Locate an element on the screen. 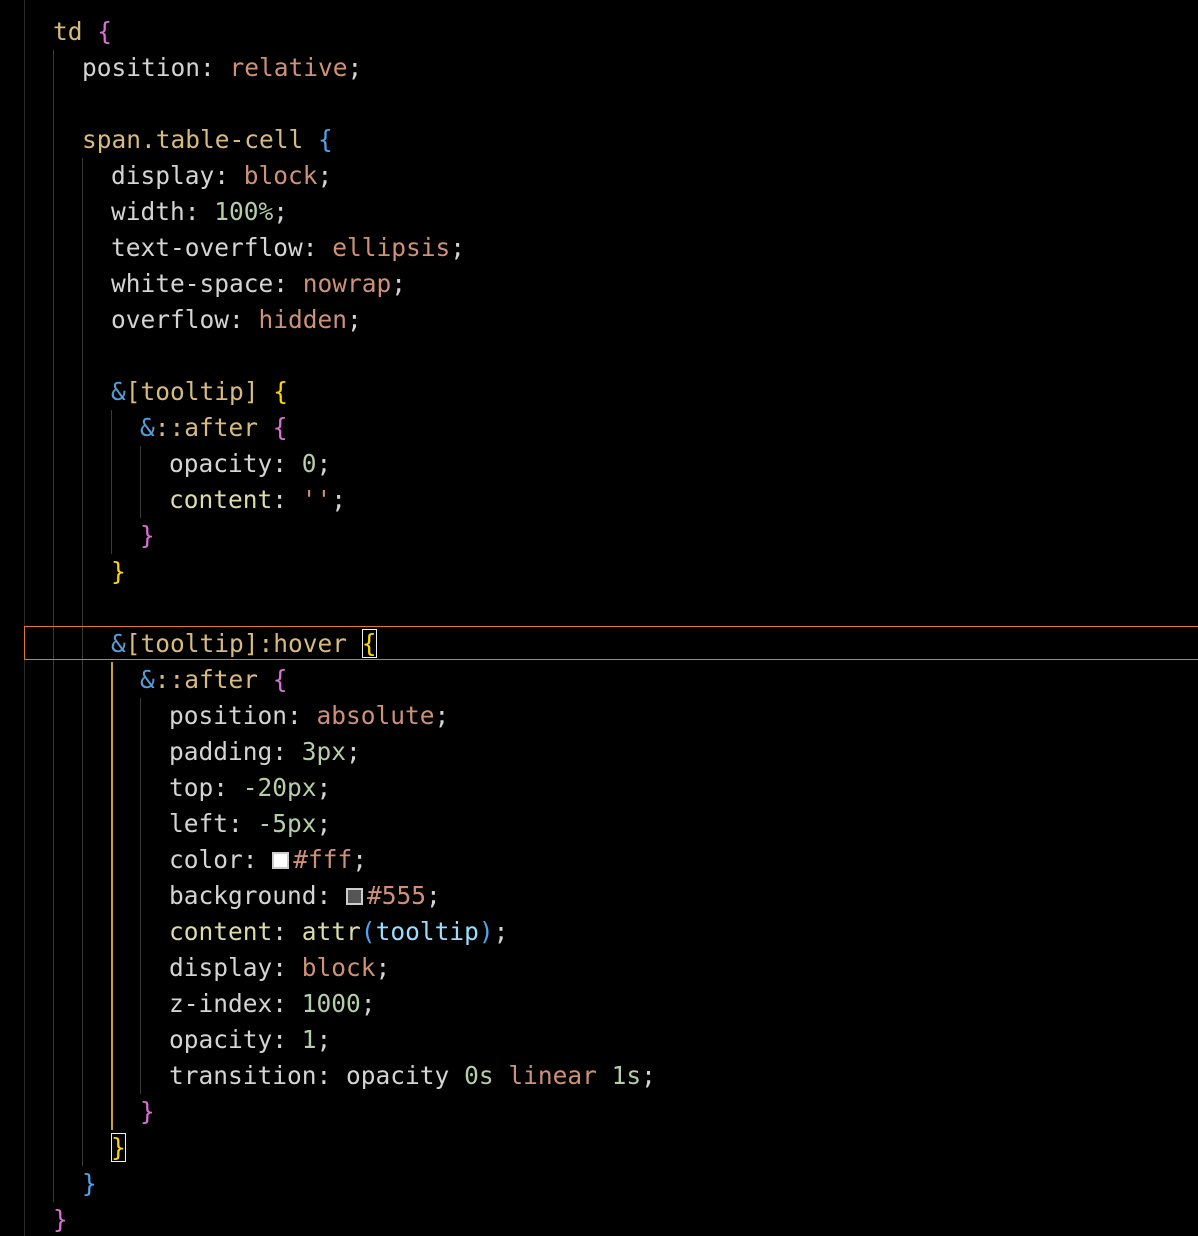 The width and height of the screenshot is (1198, 1236). code-line-29: opacity: 1; is located at coordinates (599, 1040).